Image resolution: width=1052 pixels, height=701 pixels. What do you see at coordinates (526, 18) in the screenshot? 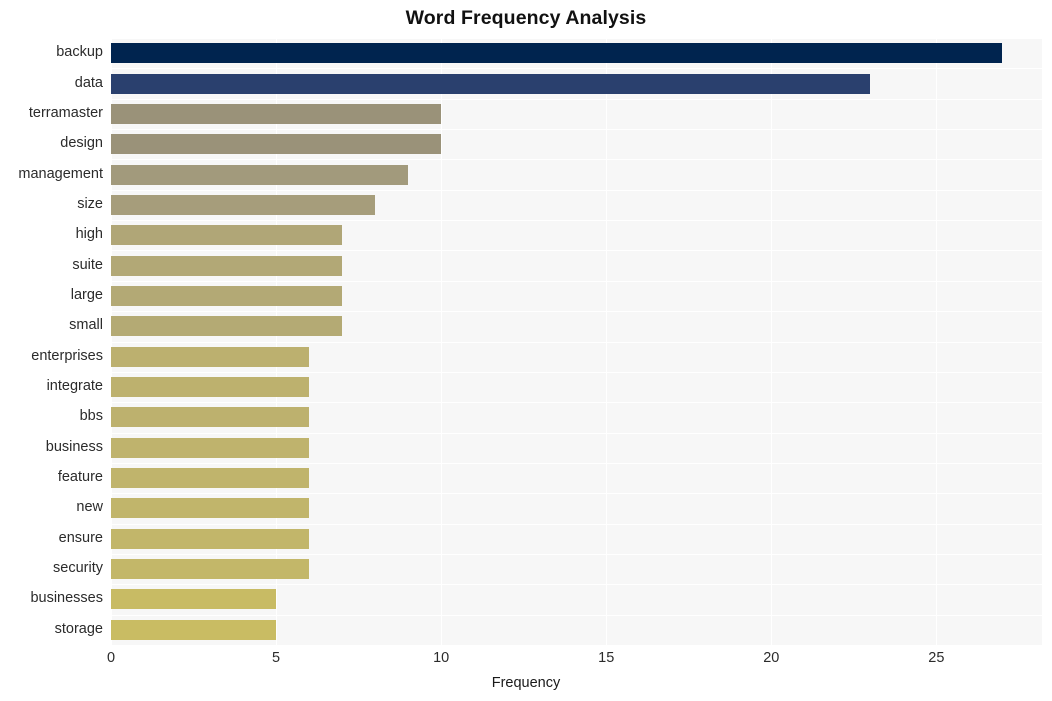
I see `chart-title: Word Frequency Analysis` at bounding box center [526, 18].